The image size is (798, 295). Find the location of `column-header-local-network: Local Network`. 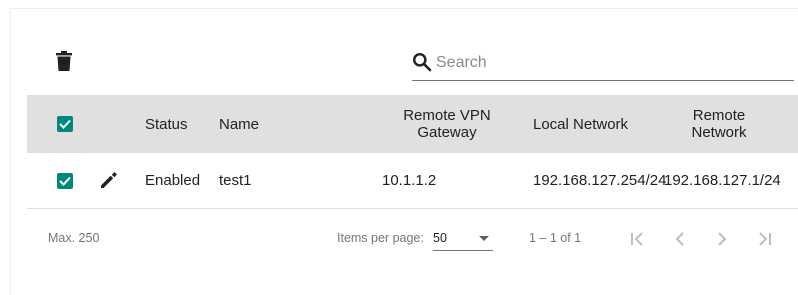

column-header-local-network: Local Network is located at coordinates (580, 124).